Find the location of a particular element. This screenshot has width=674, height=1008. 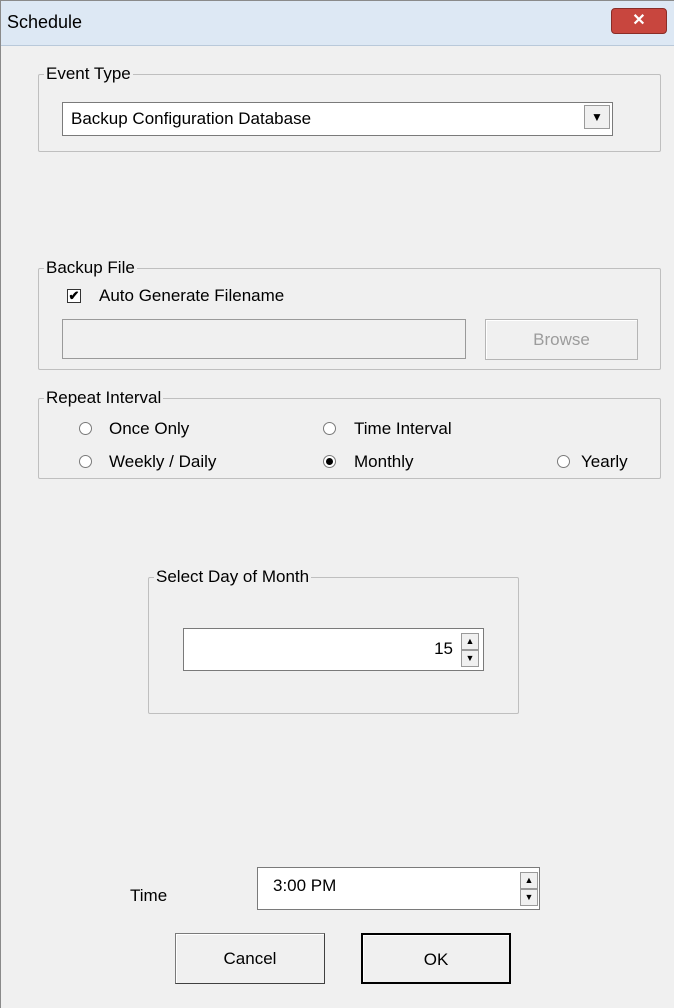

auto-generate-label: Auto Generate Filename is located at coordinates (191, 296).